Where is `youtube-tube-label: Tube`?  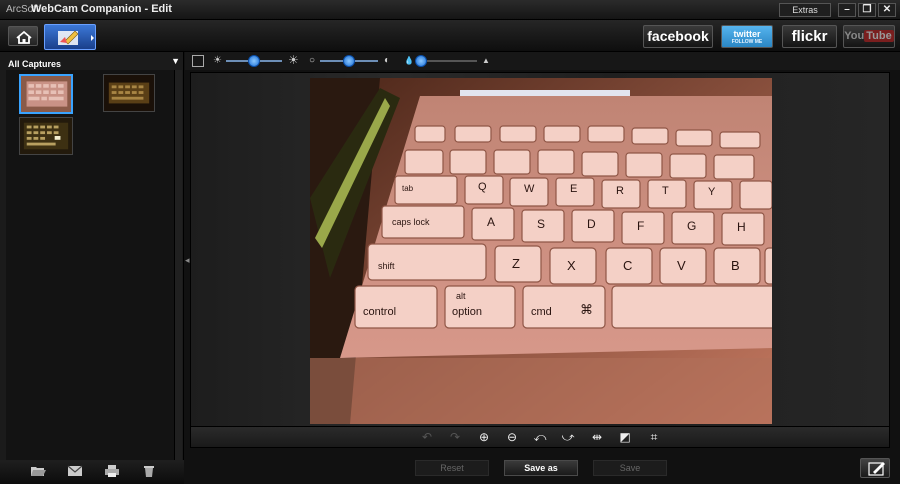
youtube-tube-label: Tube is located at coordinates (879, 36).